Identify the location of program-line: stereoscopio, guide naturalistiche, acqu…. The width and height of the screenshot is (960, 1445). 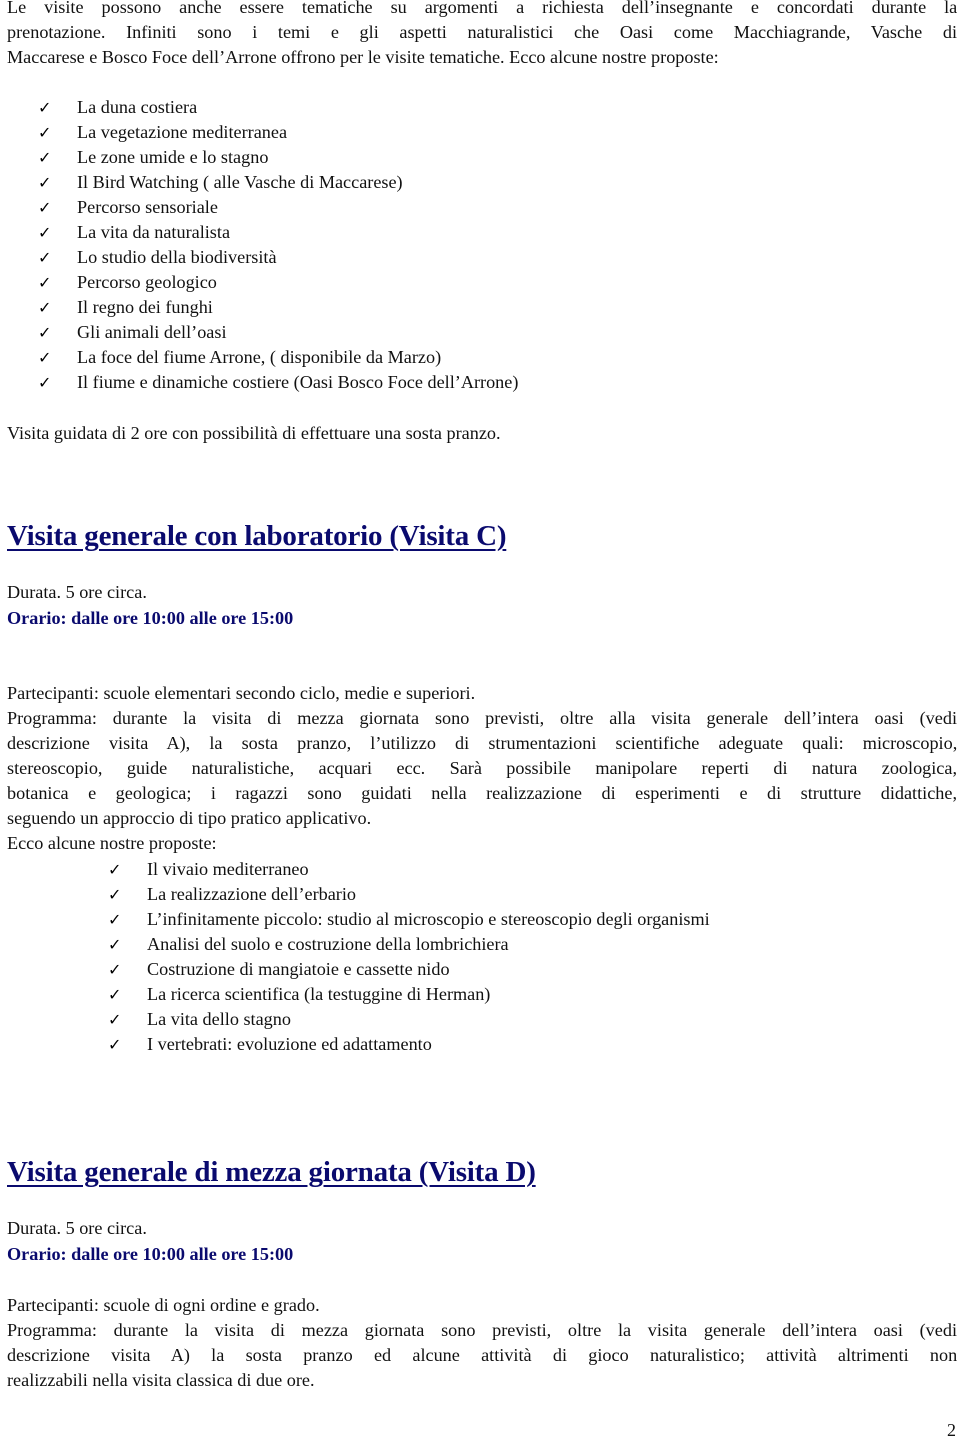
(482, 768).